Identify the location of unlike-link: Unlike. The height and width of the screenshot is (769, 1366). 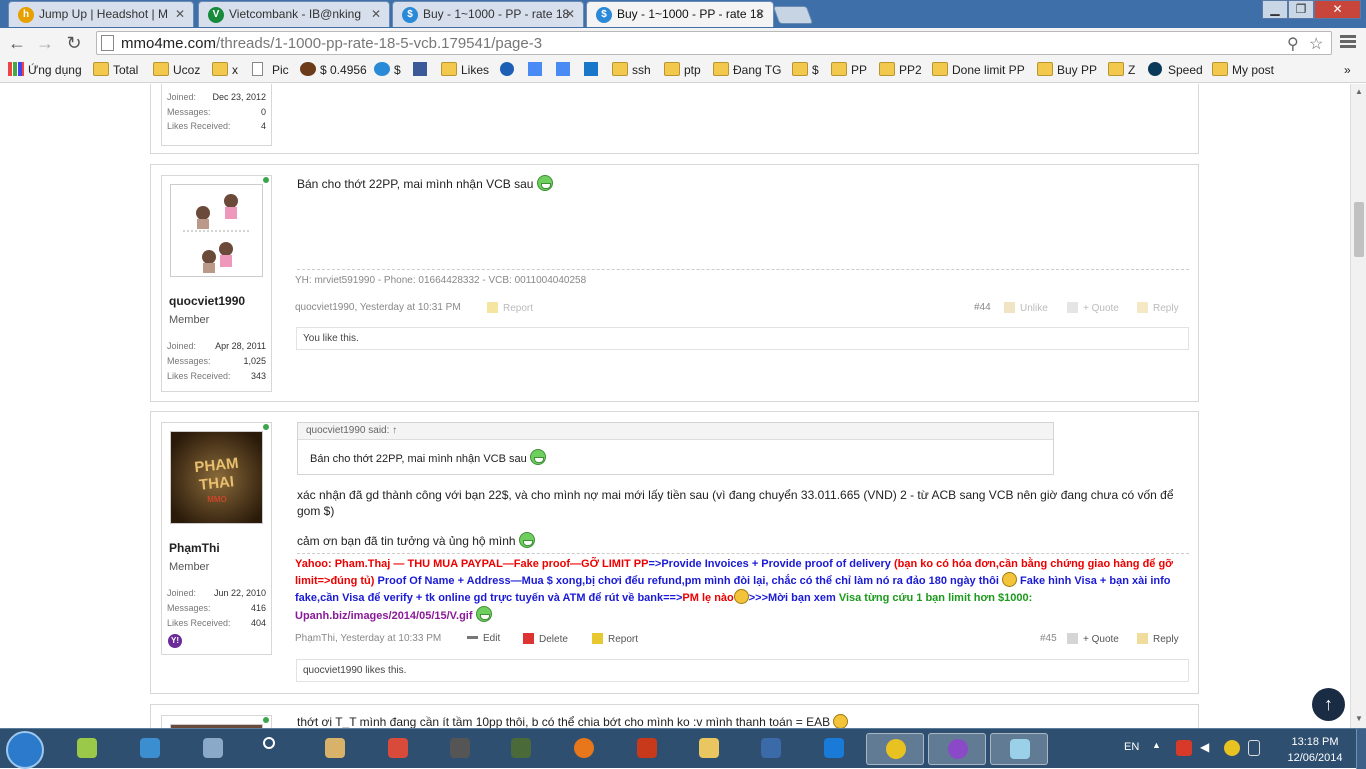
(1026, 308).